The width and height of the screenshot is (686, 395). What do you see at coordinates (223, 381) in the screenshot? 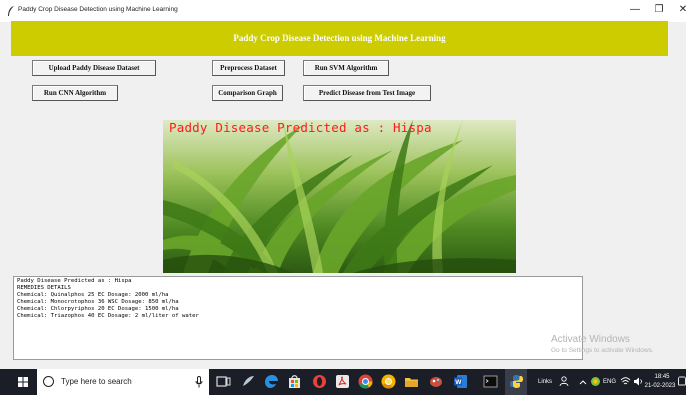
I see `task-view-icon` at bounding box center [223, 381].